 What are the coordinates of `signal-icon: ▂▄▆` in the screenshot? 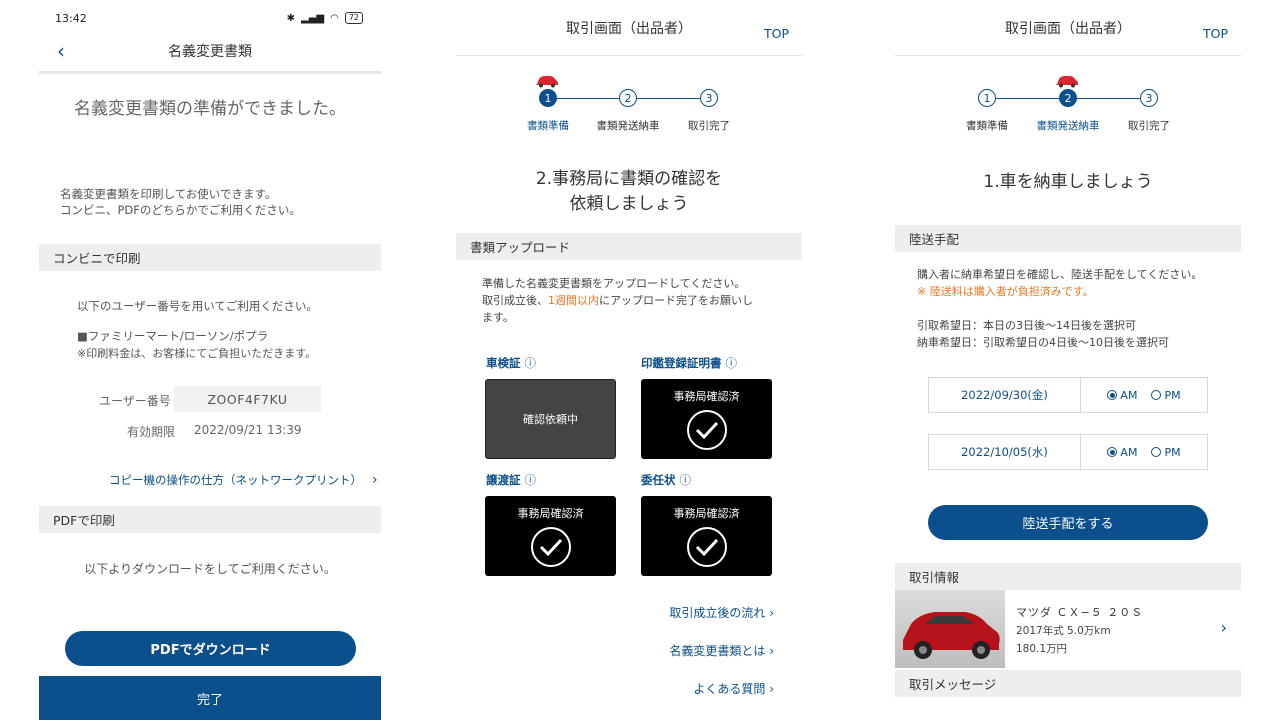 It's located at (313, 18).